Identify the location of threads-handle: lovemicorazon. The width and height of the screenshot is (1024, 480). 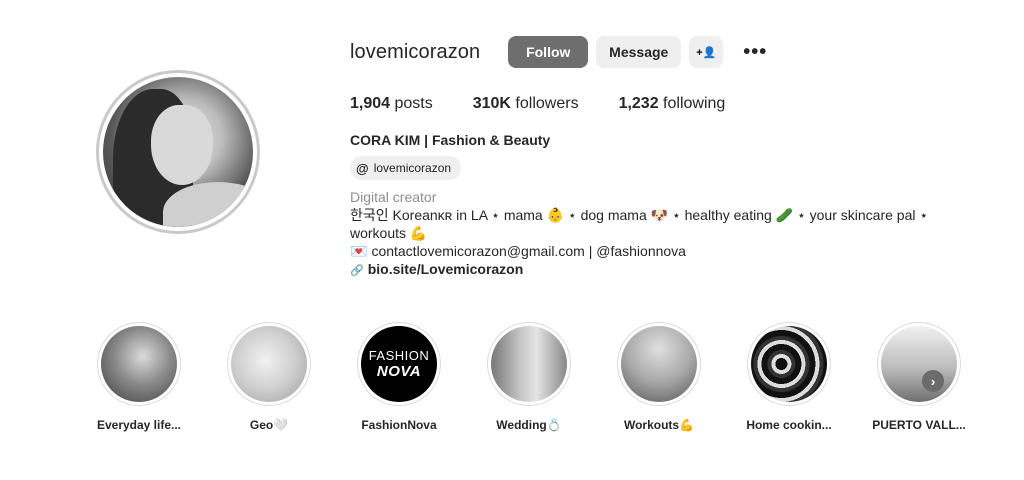
(412, 168).